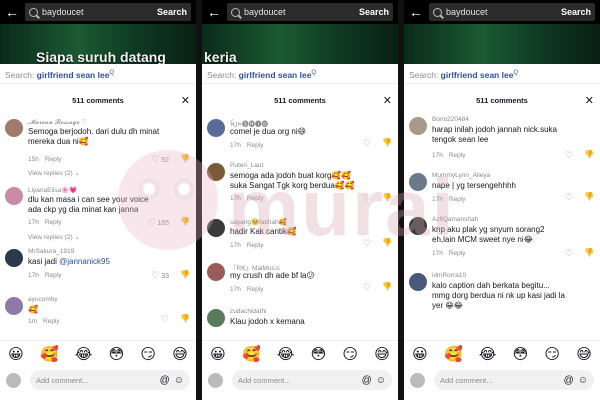  Describe the element at coordinates (158, 222) in the screenshot. I see `like-button: ♡ 165` at that location.